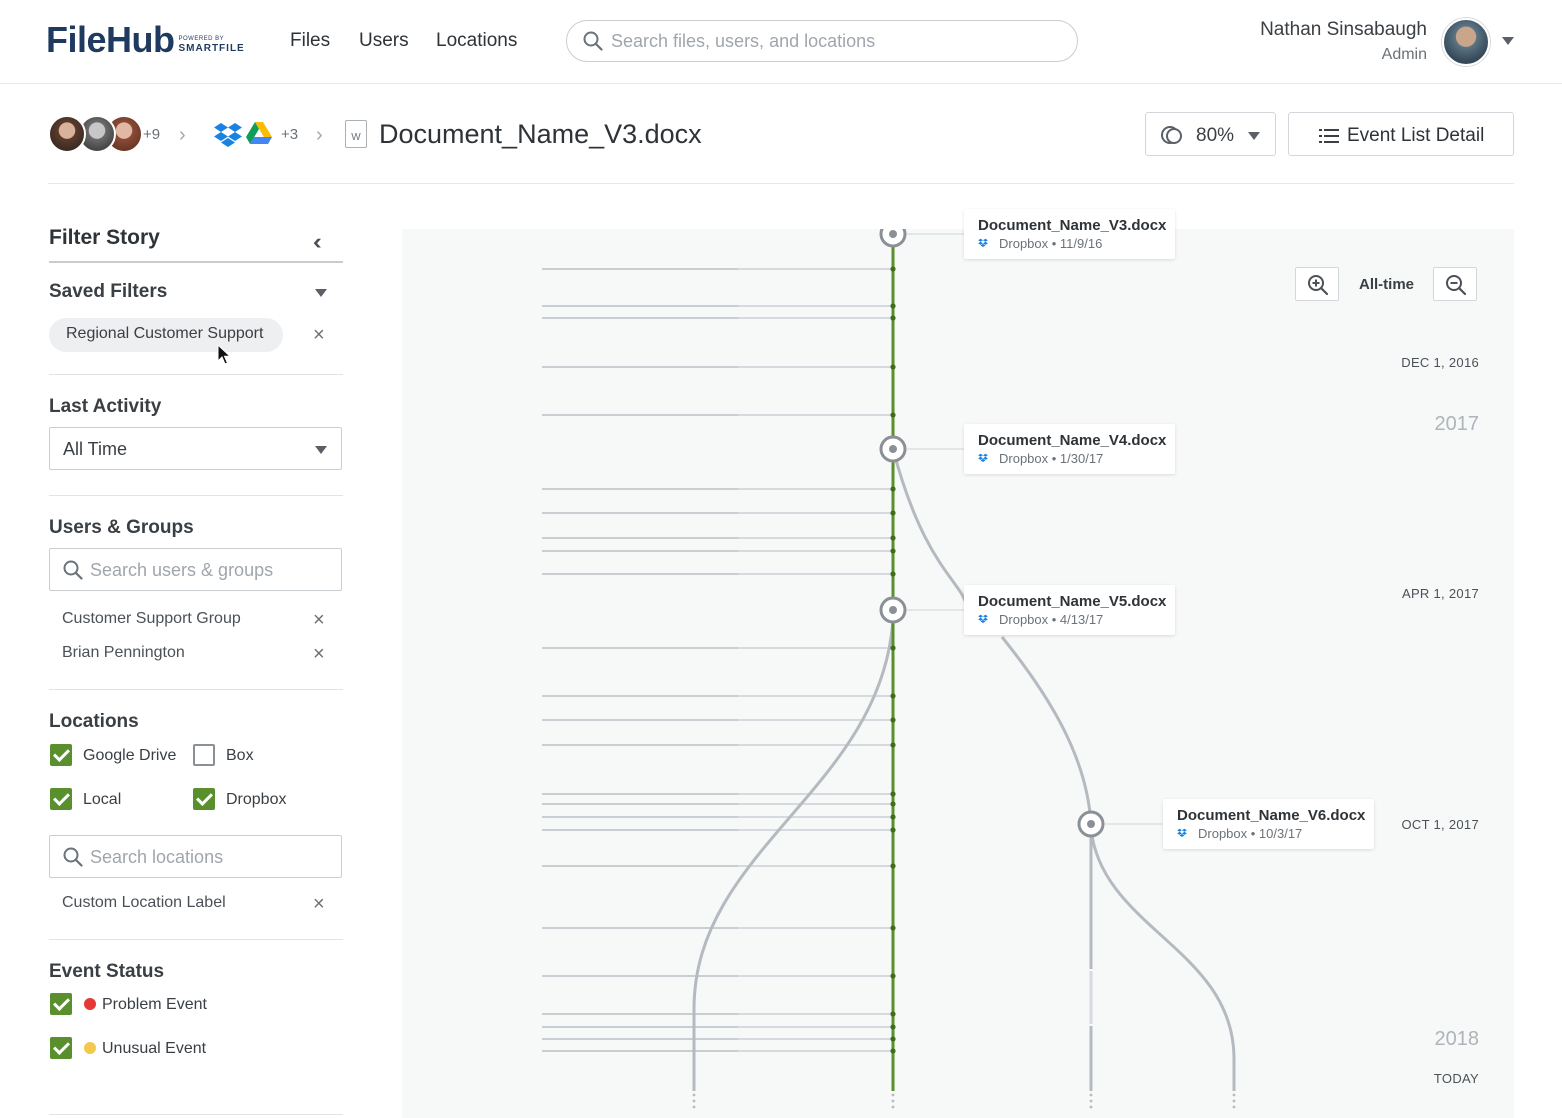 The width and height of the screenshot is (1562, 1118). I want to click on sidebar-title: Filter Story, so click(104, 237).